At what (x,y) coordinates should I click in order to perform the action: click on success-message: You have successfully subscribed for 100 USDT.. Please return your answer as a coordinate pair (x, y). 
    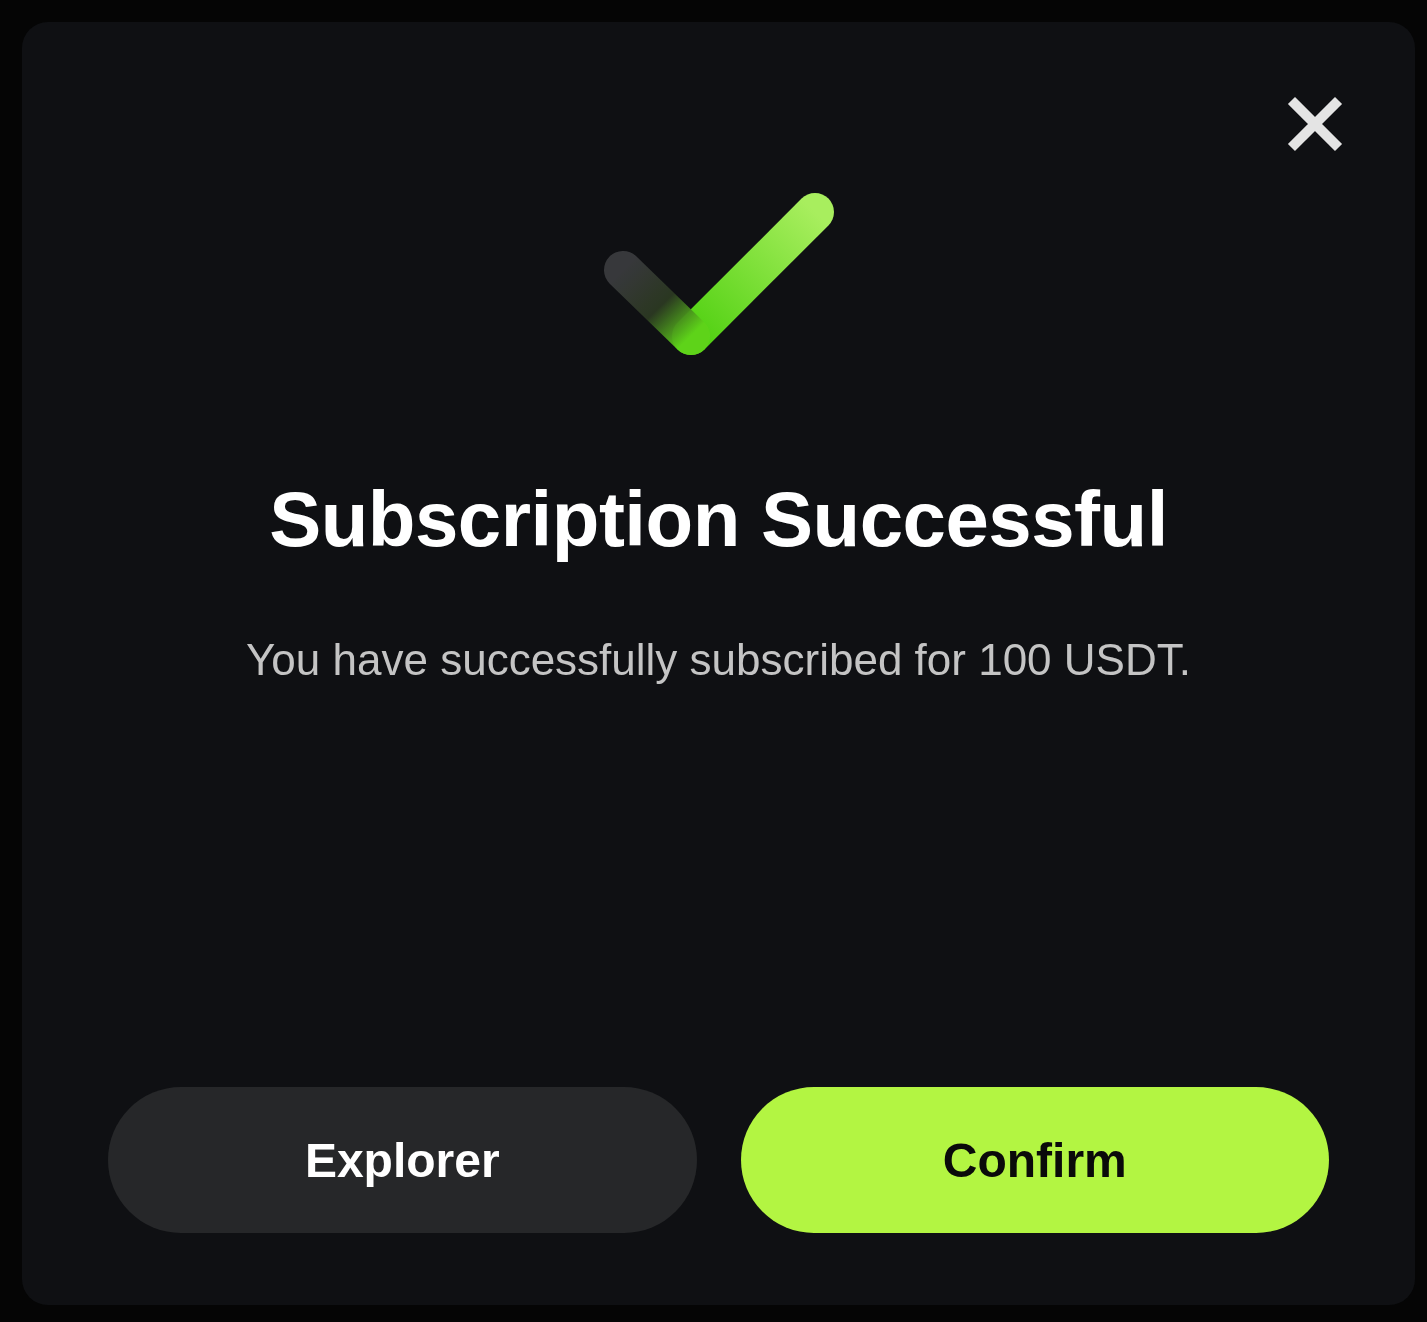
    Looking at the image, I should click on (718, 660).